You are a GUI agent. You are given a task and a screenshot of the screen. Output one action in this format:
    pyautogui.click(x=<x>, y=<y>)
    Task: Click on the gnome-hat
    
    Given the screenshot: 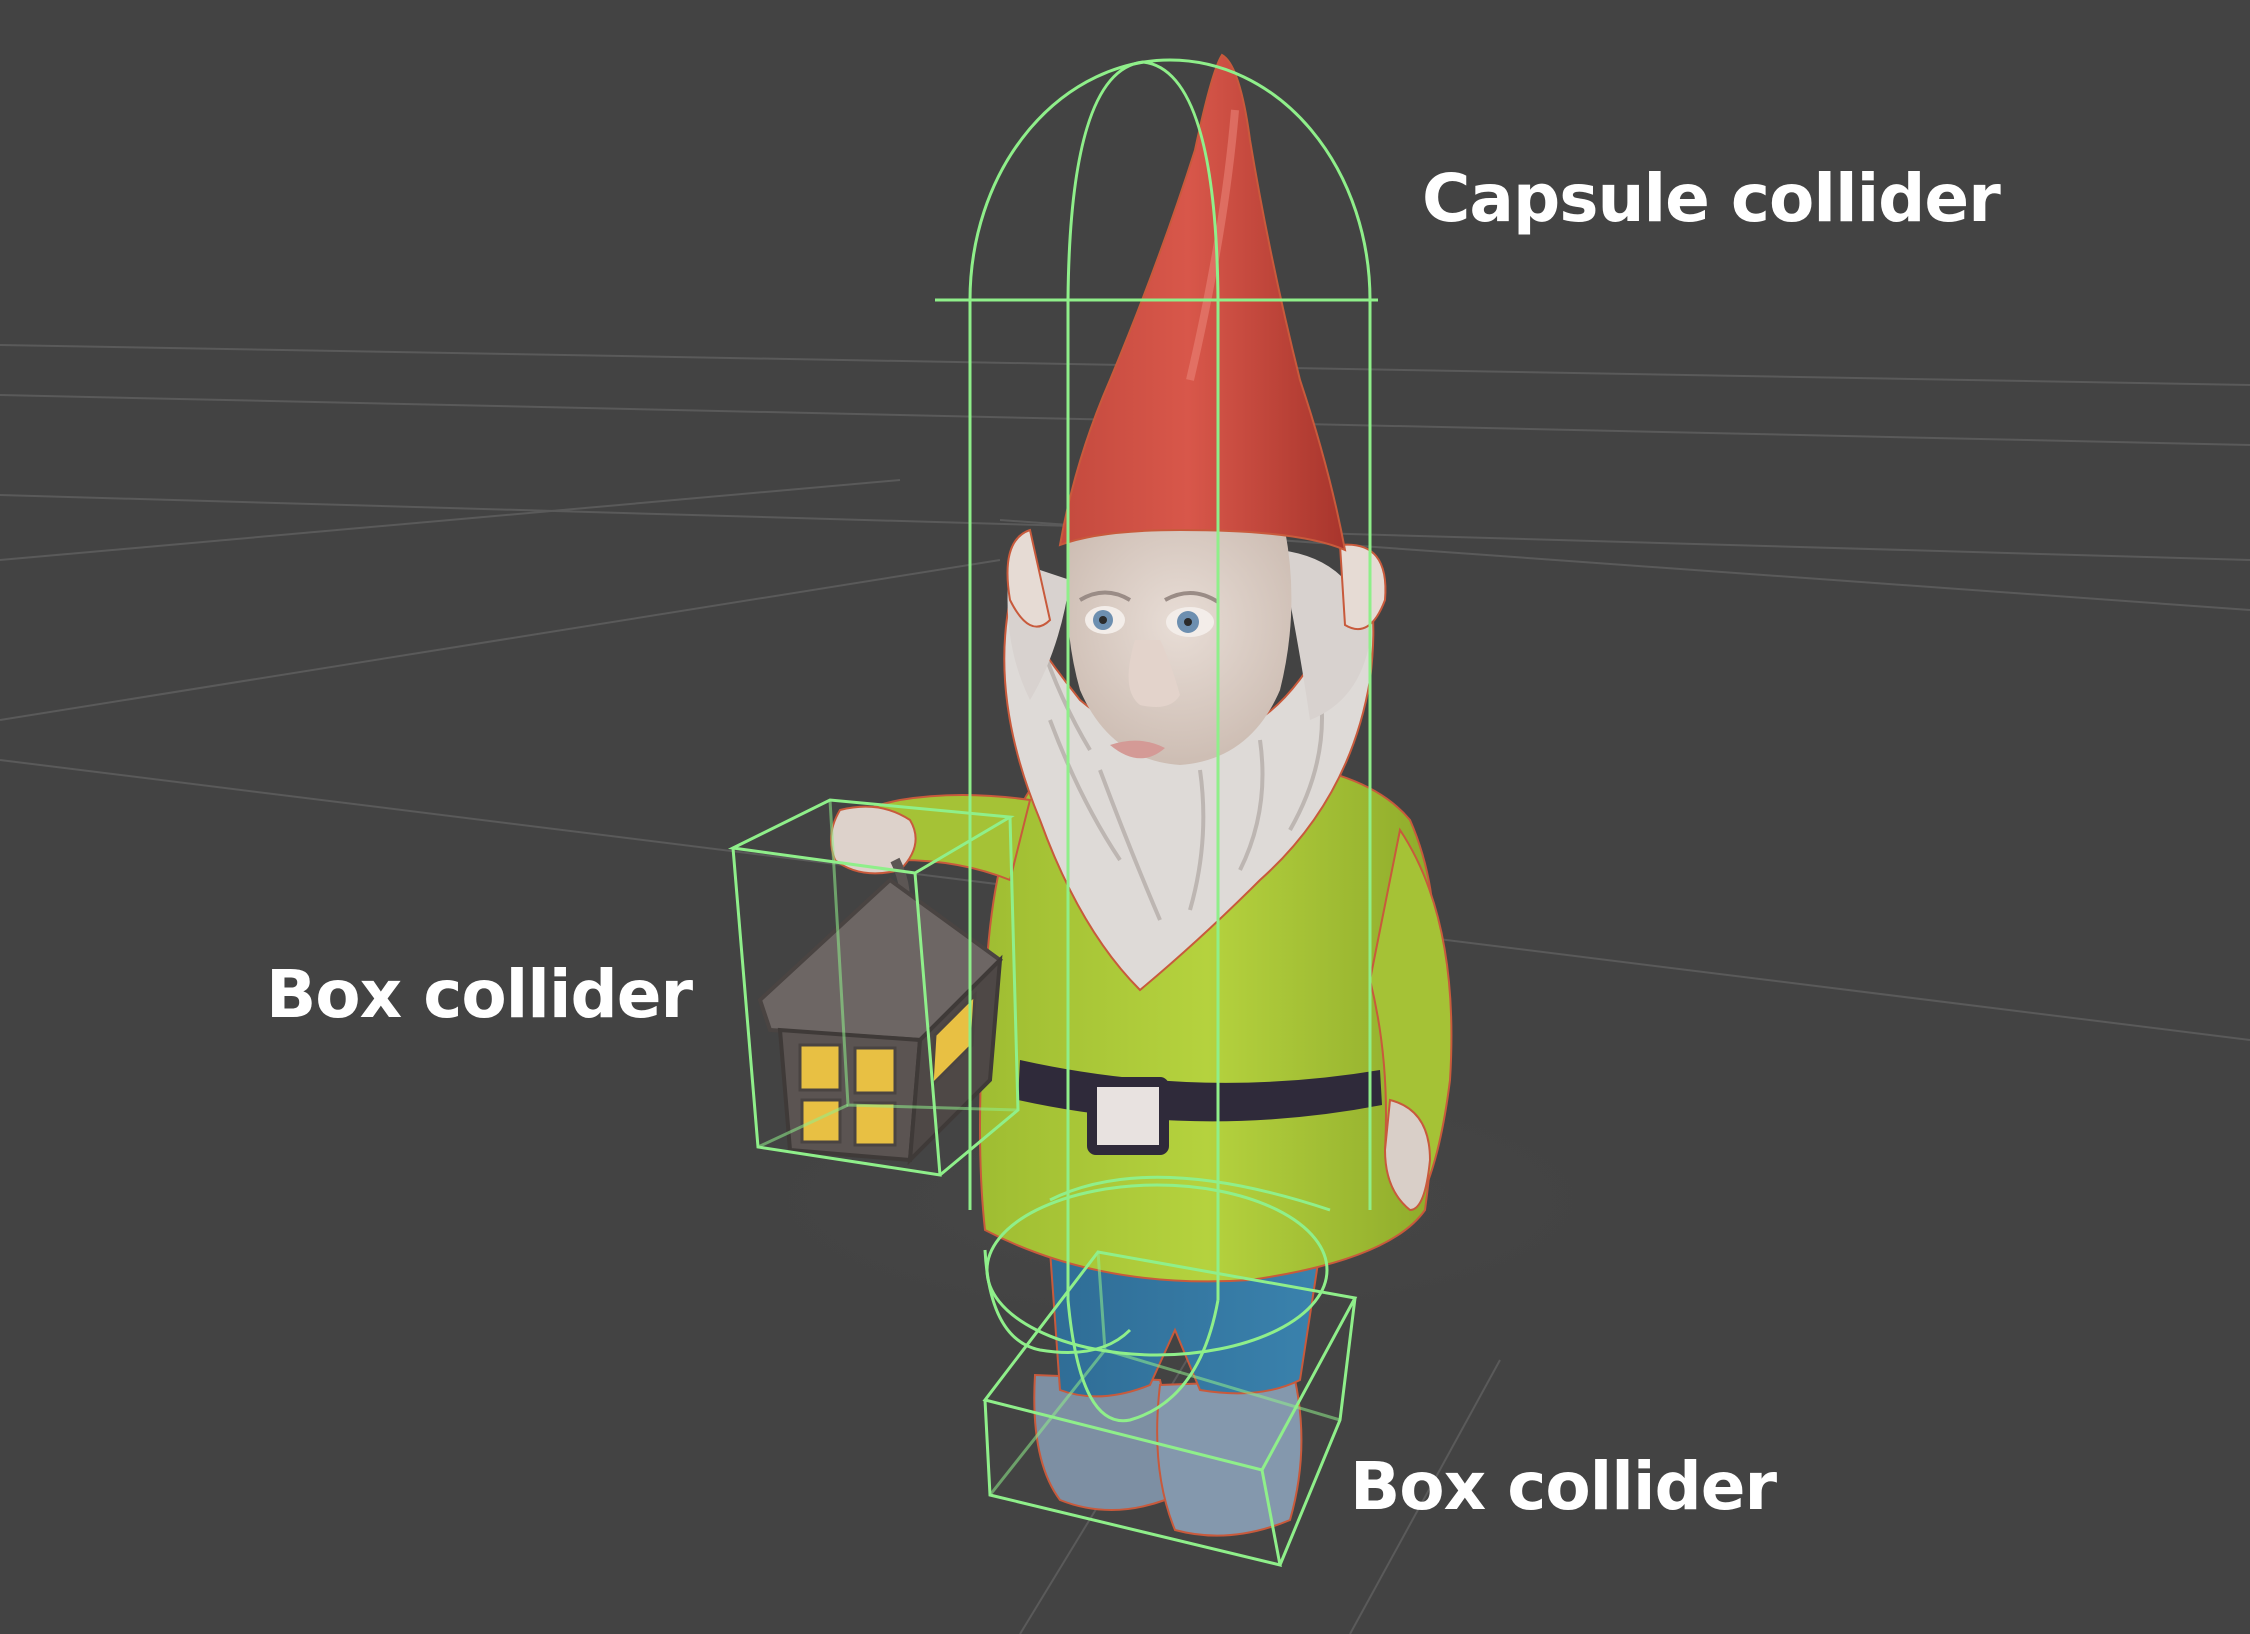 What is the action you would take?
    pyautogui.click(x=1202, y=302)
    